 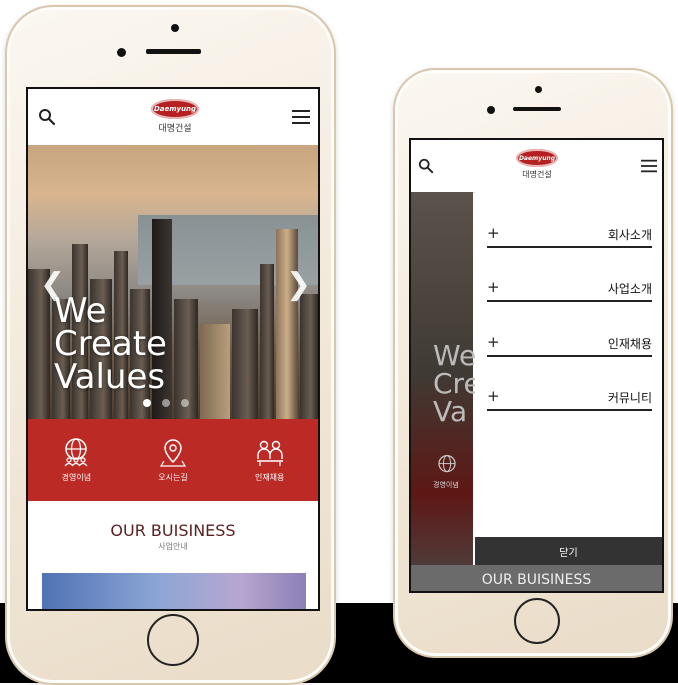 What do you see at coordinates (569, 236) in the screenshot?
I see `menu-item-company: + 회사소개` at bounding box center [569, 236].